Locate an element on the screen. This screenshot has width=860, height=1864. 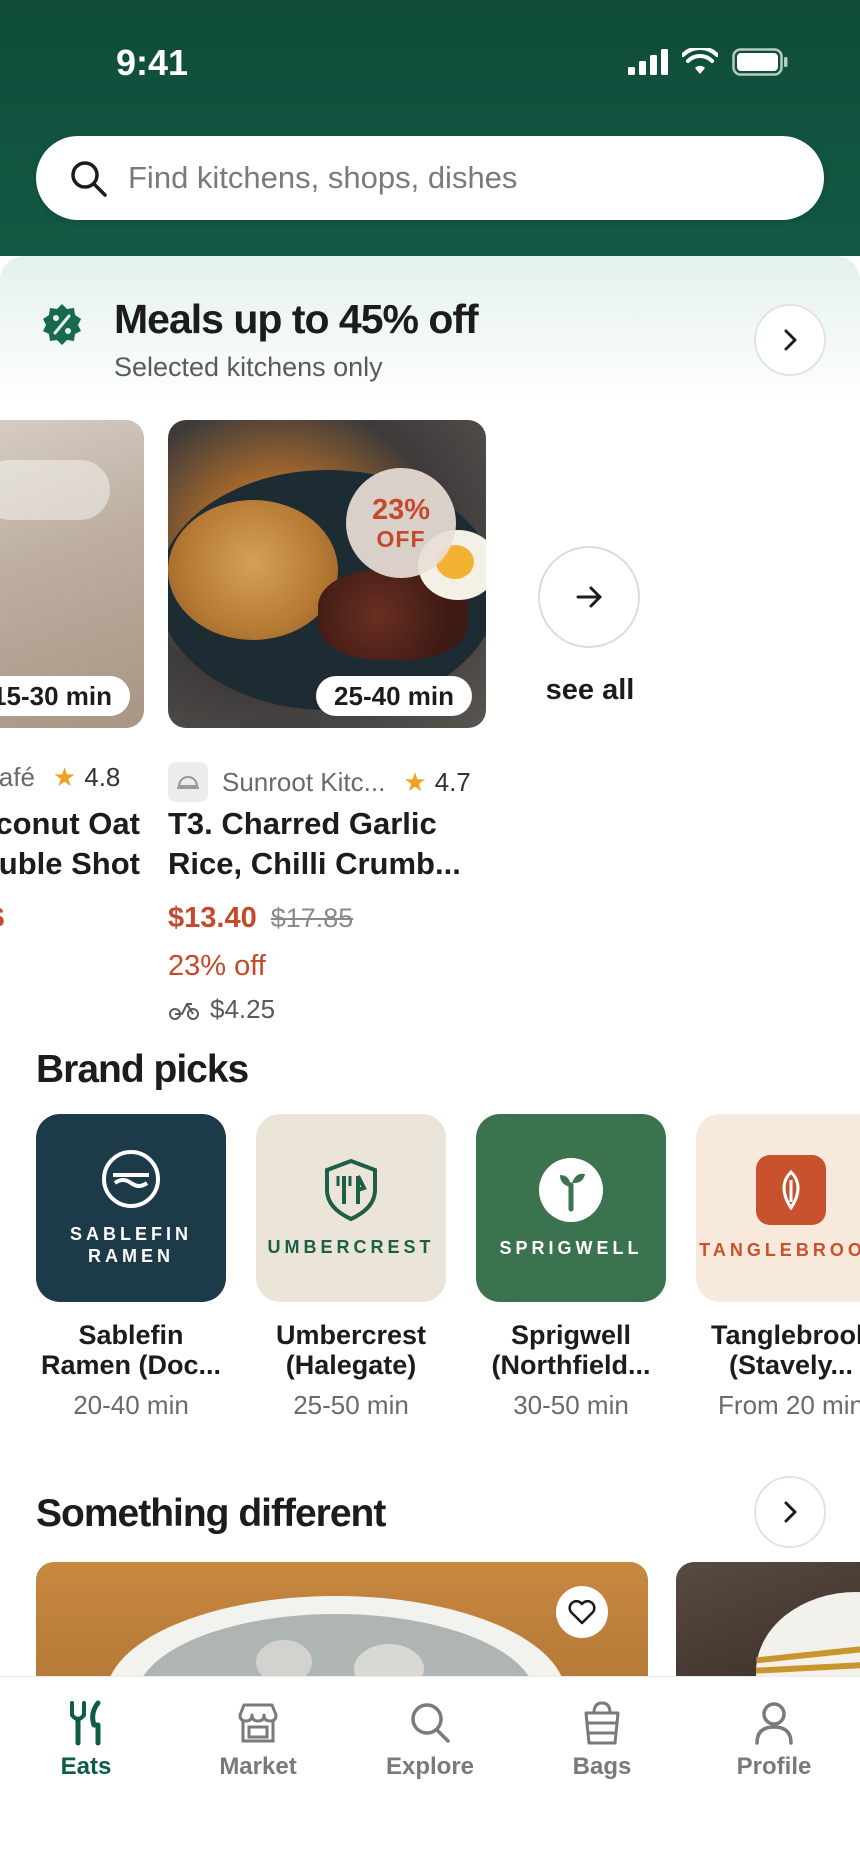
brand-tile-sablefin: SABLEFIN RAMEN is located at coordinates (131, 1208).